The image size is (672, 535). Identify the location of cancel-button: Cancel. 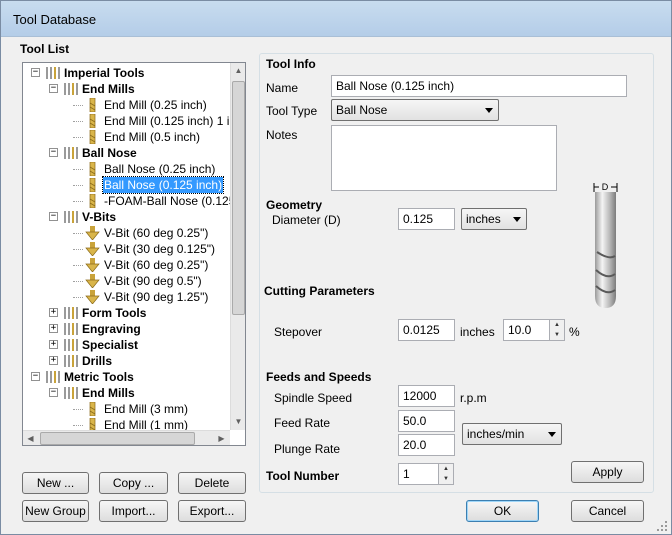
(607, 511).